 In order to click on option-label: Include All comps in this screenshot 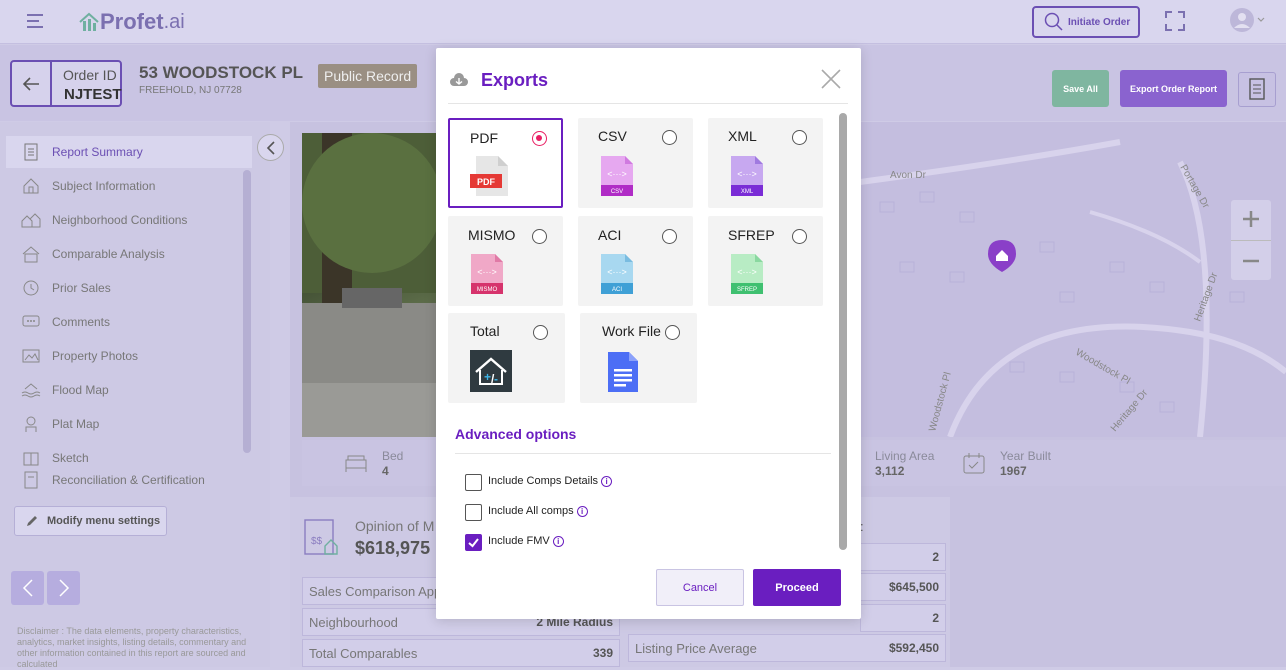, I will do `click(531, 511)`.